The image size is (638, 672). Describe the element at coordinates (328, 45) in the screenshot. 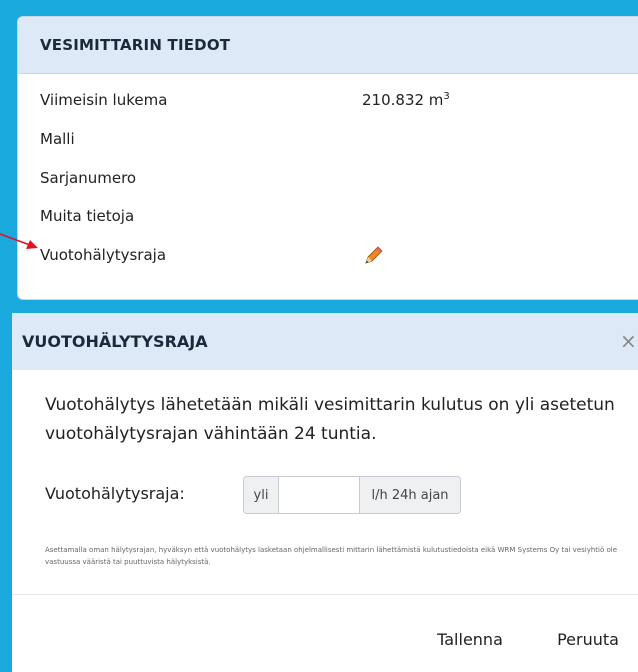

I see `meter-info-title: VESIMITTARIN TIEDOT` at that location.